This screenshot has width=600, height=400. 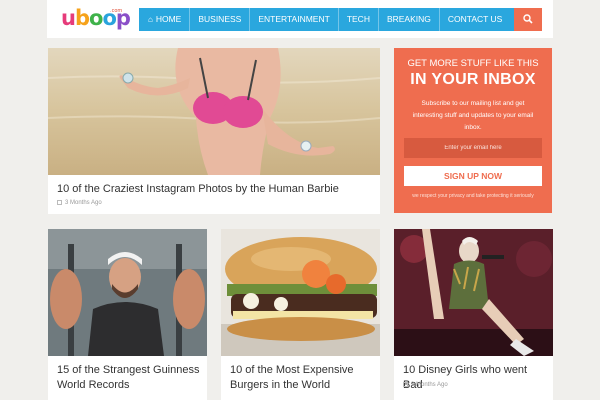 I want to click on nav-label: CONTACT US, so click(x=475, y=19).